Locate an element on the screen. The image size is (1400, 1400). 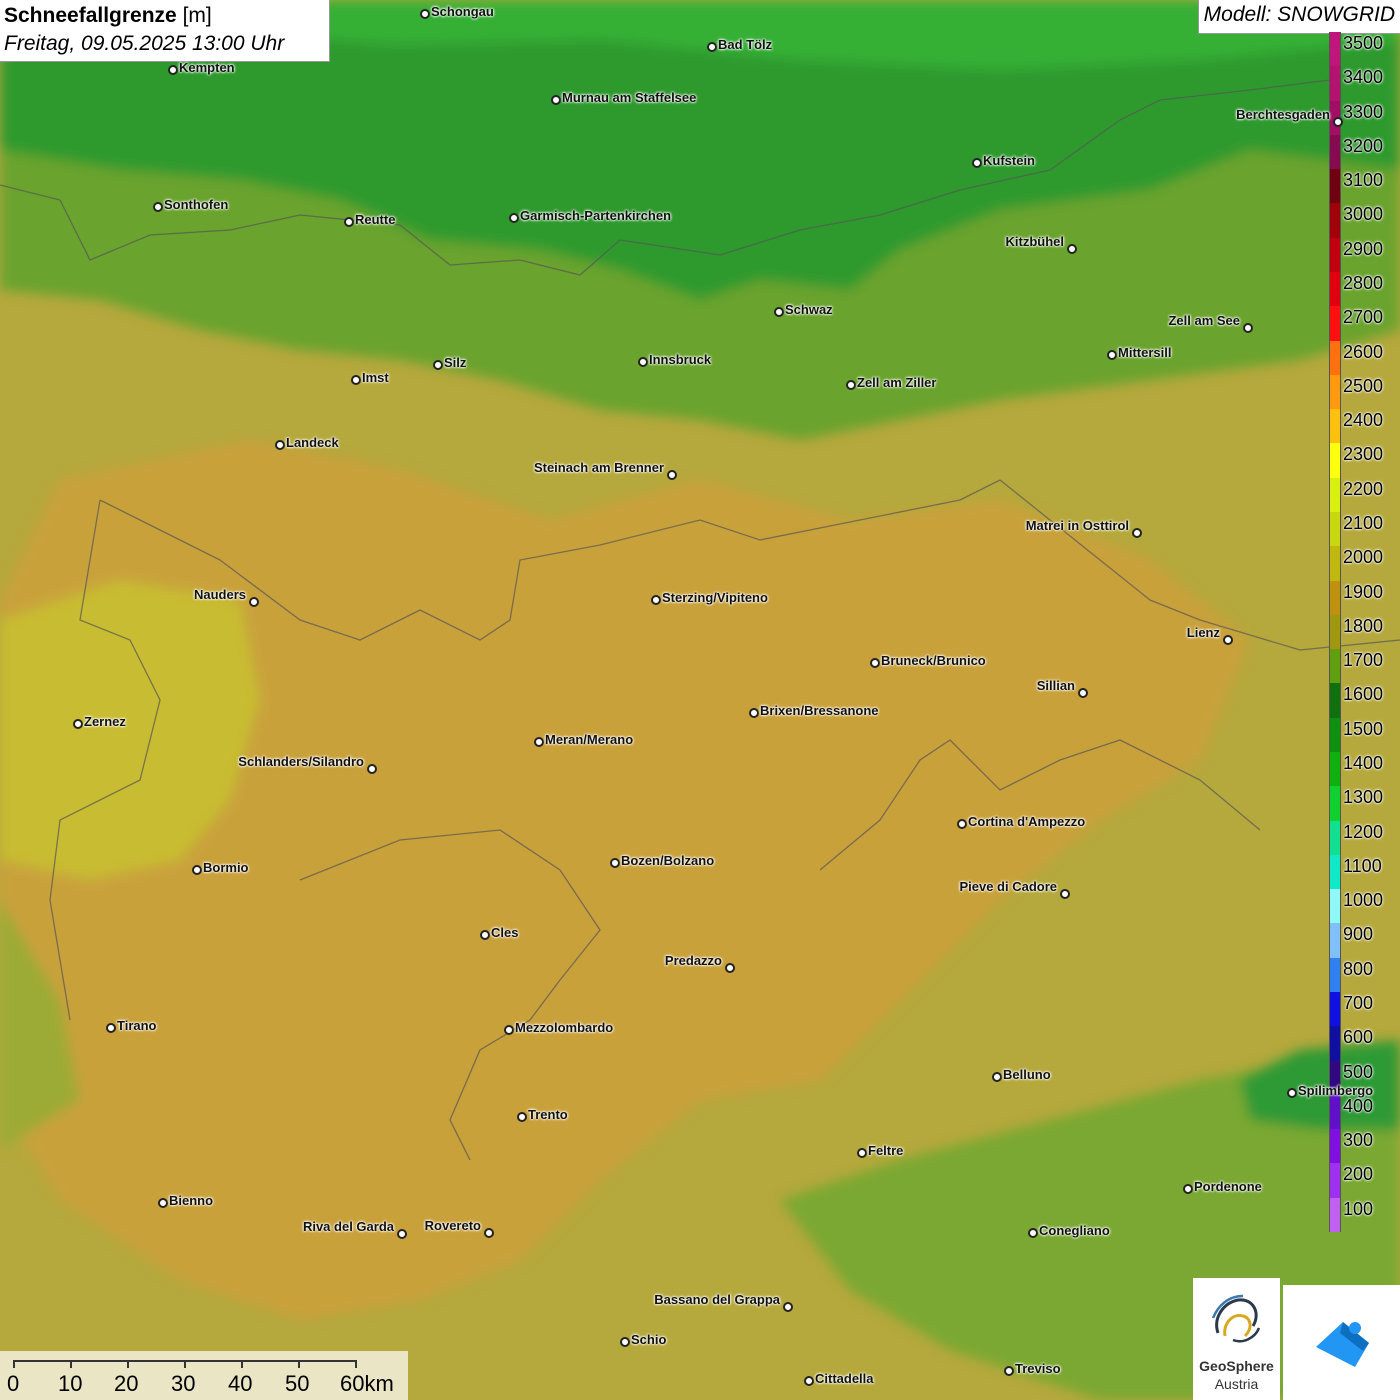
legend-label: 2100 is located at coordinates (1363, 523).